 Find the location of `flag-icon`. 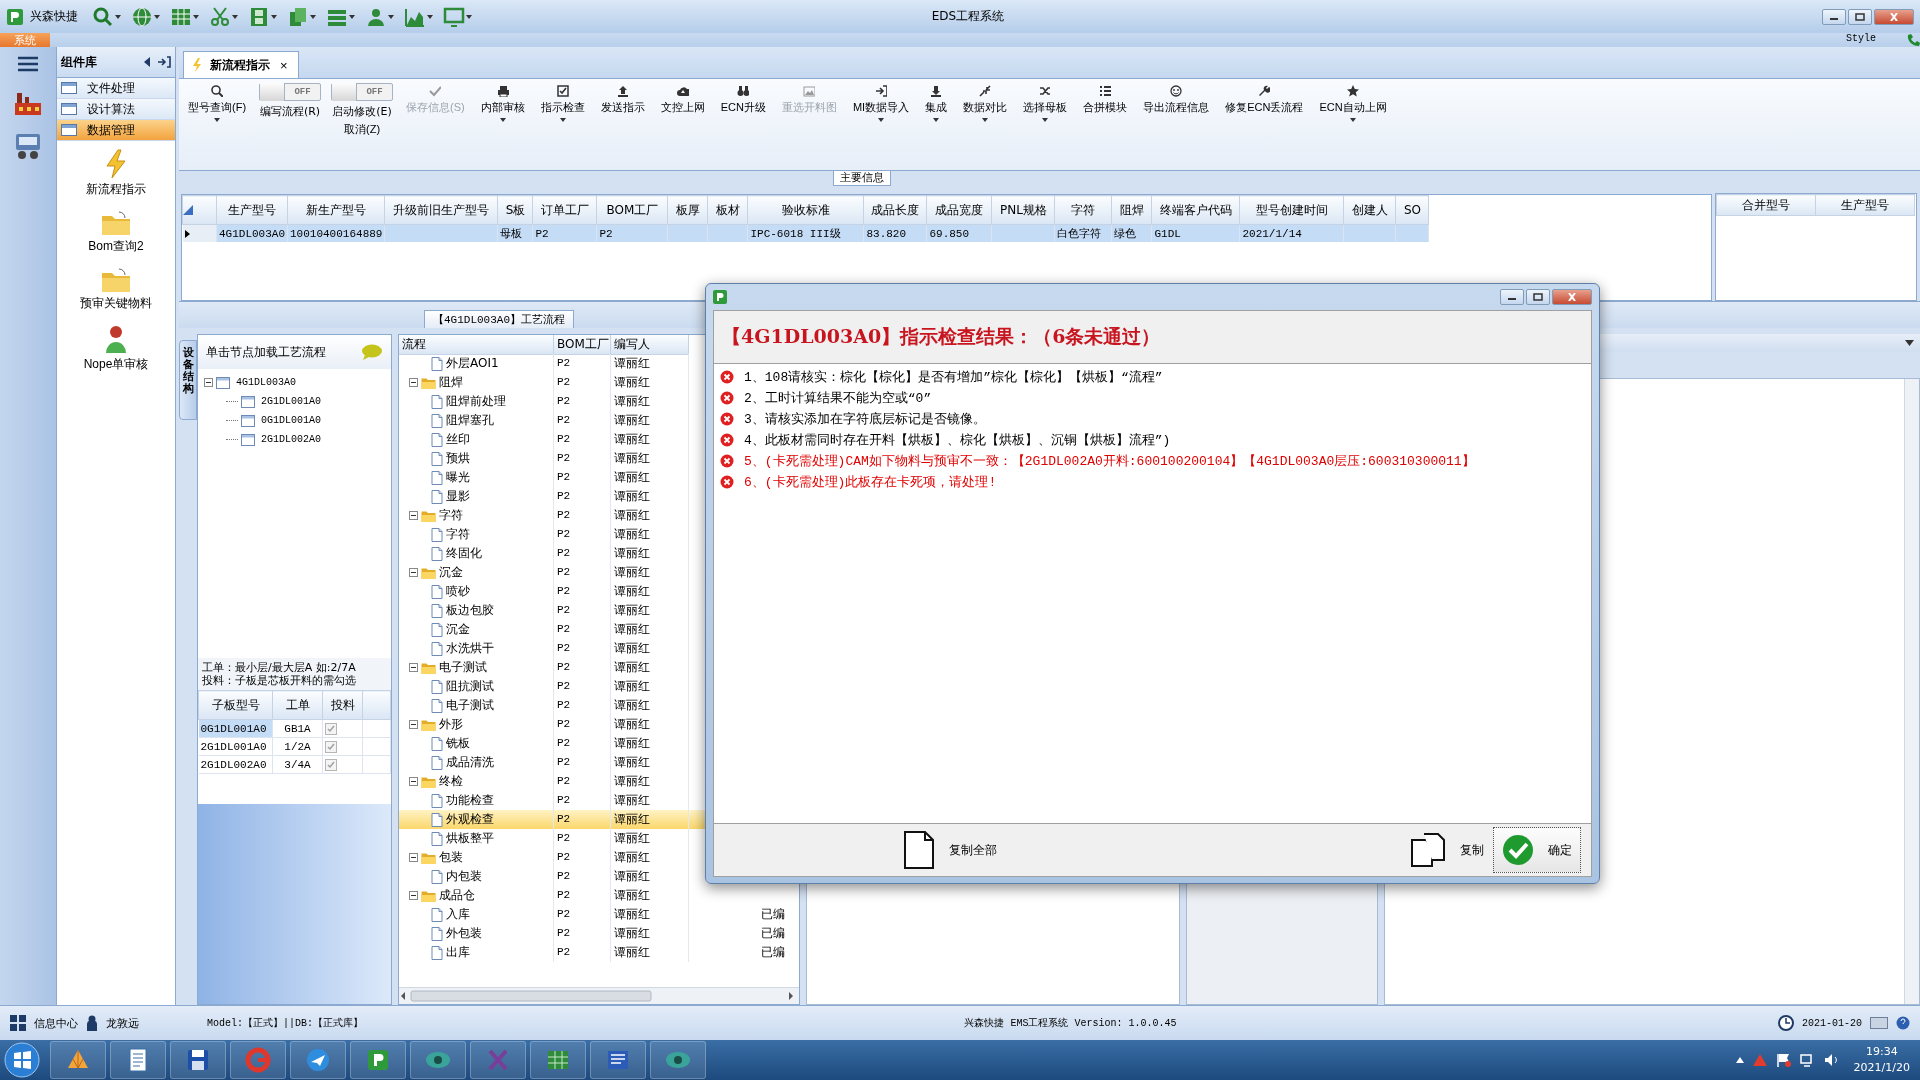

flag-icon is located at coordinates (1783, 1060).